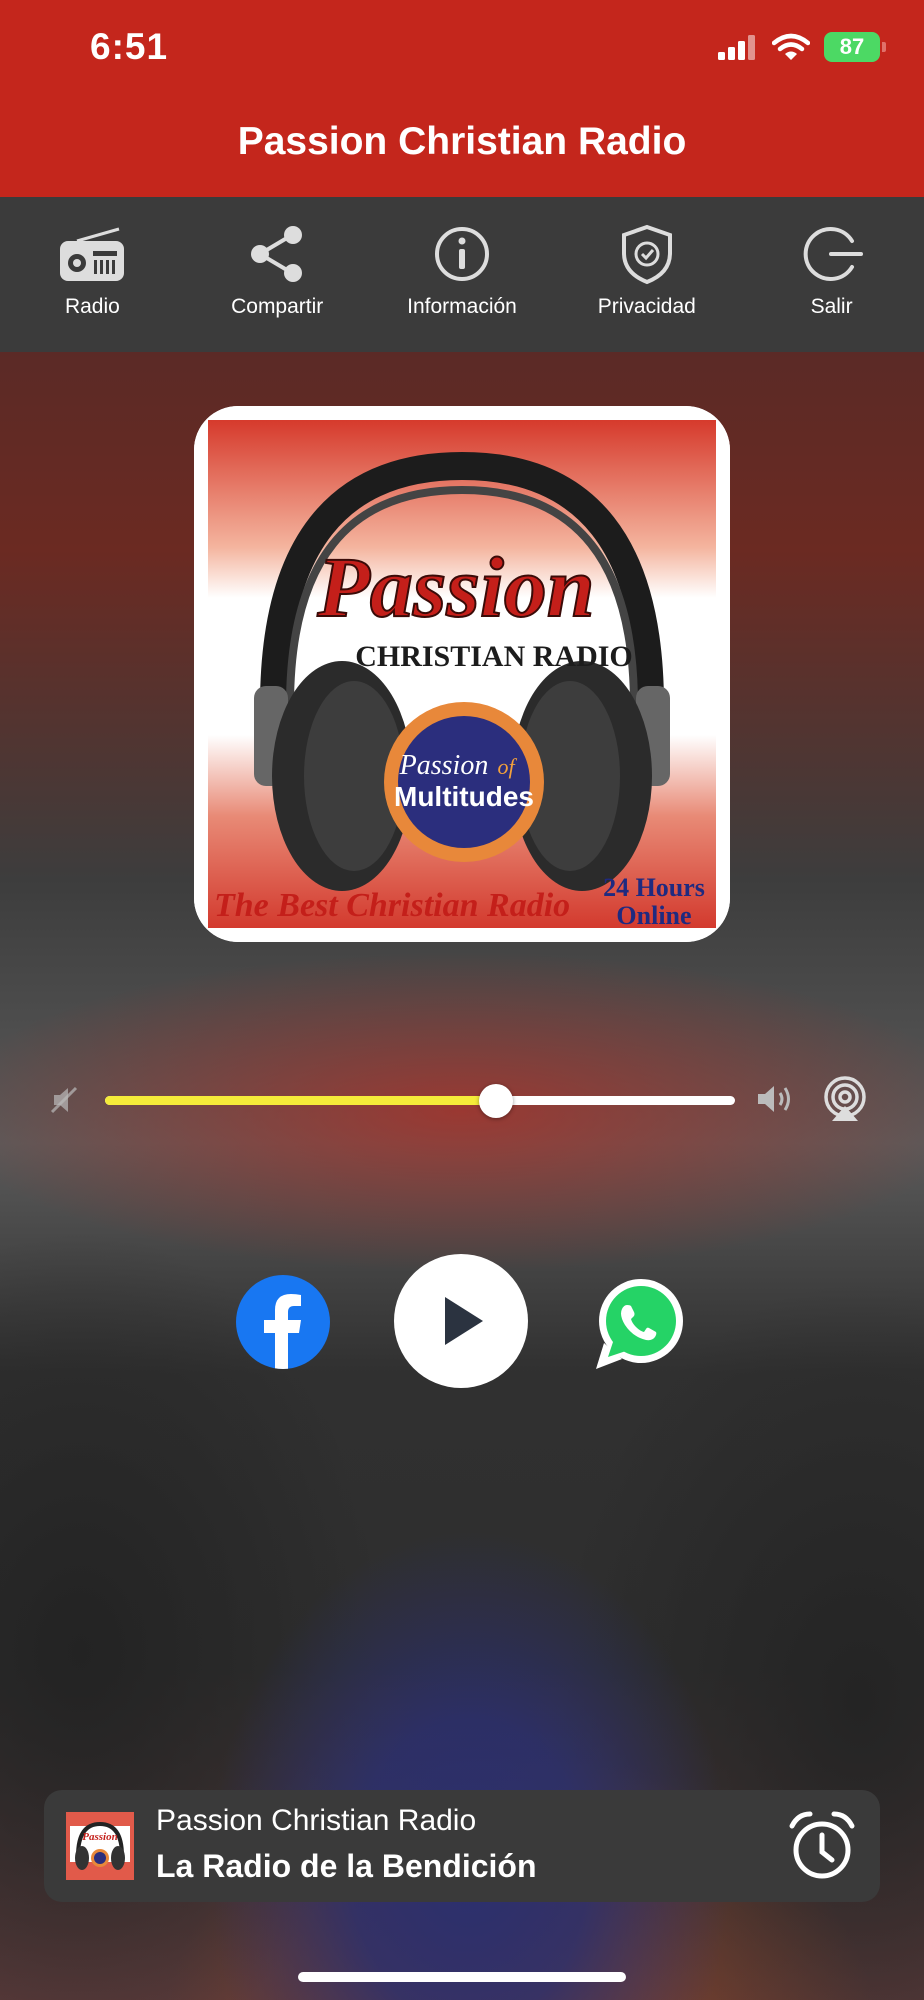  What do you see at coordinates (845, 1099) in the screenshot?
I see `airplay-icon` at bounding box center [845, 1099].